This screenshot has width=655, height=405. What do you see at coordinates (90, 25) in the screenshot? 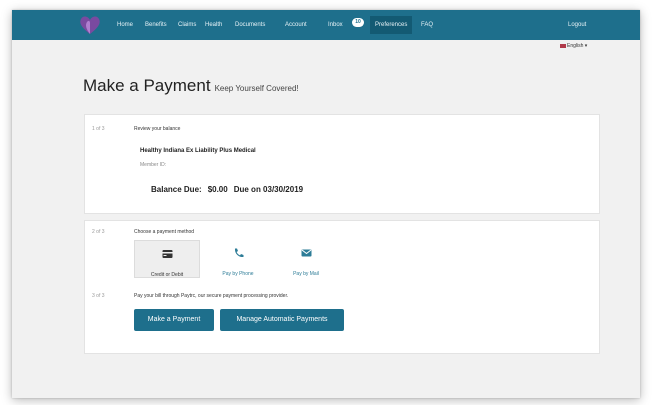
I see `logo-icon` at bounding box center [90, 25].